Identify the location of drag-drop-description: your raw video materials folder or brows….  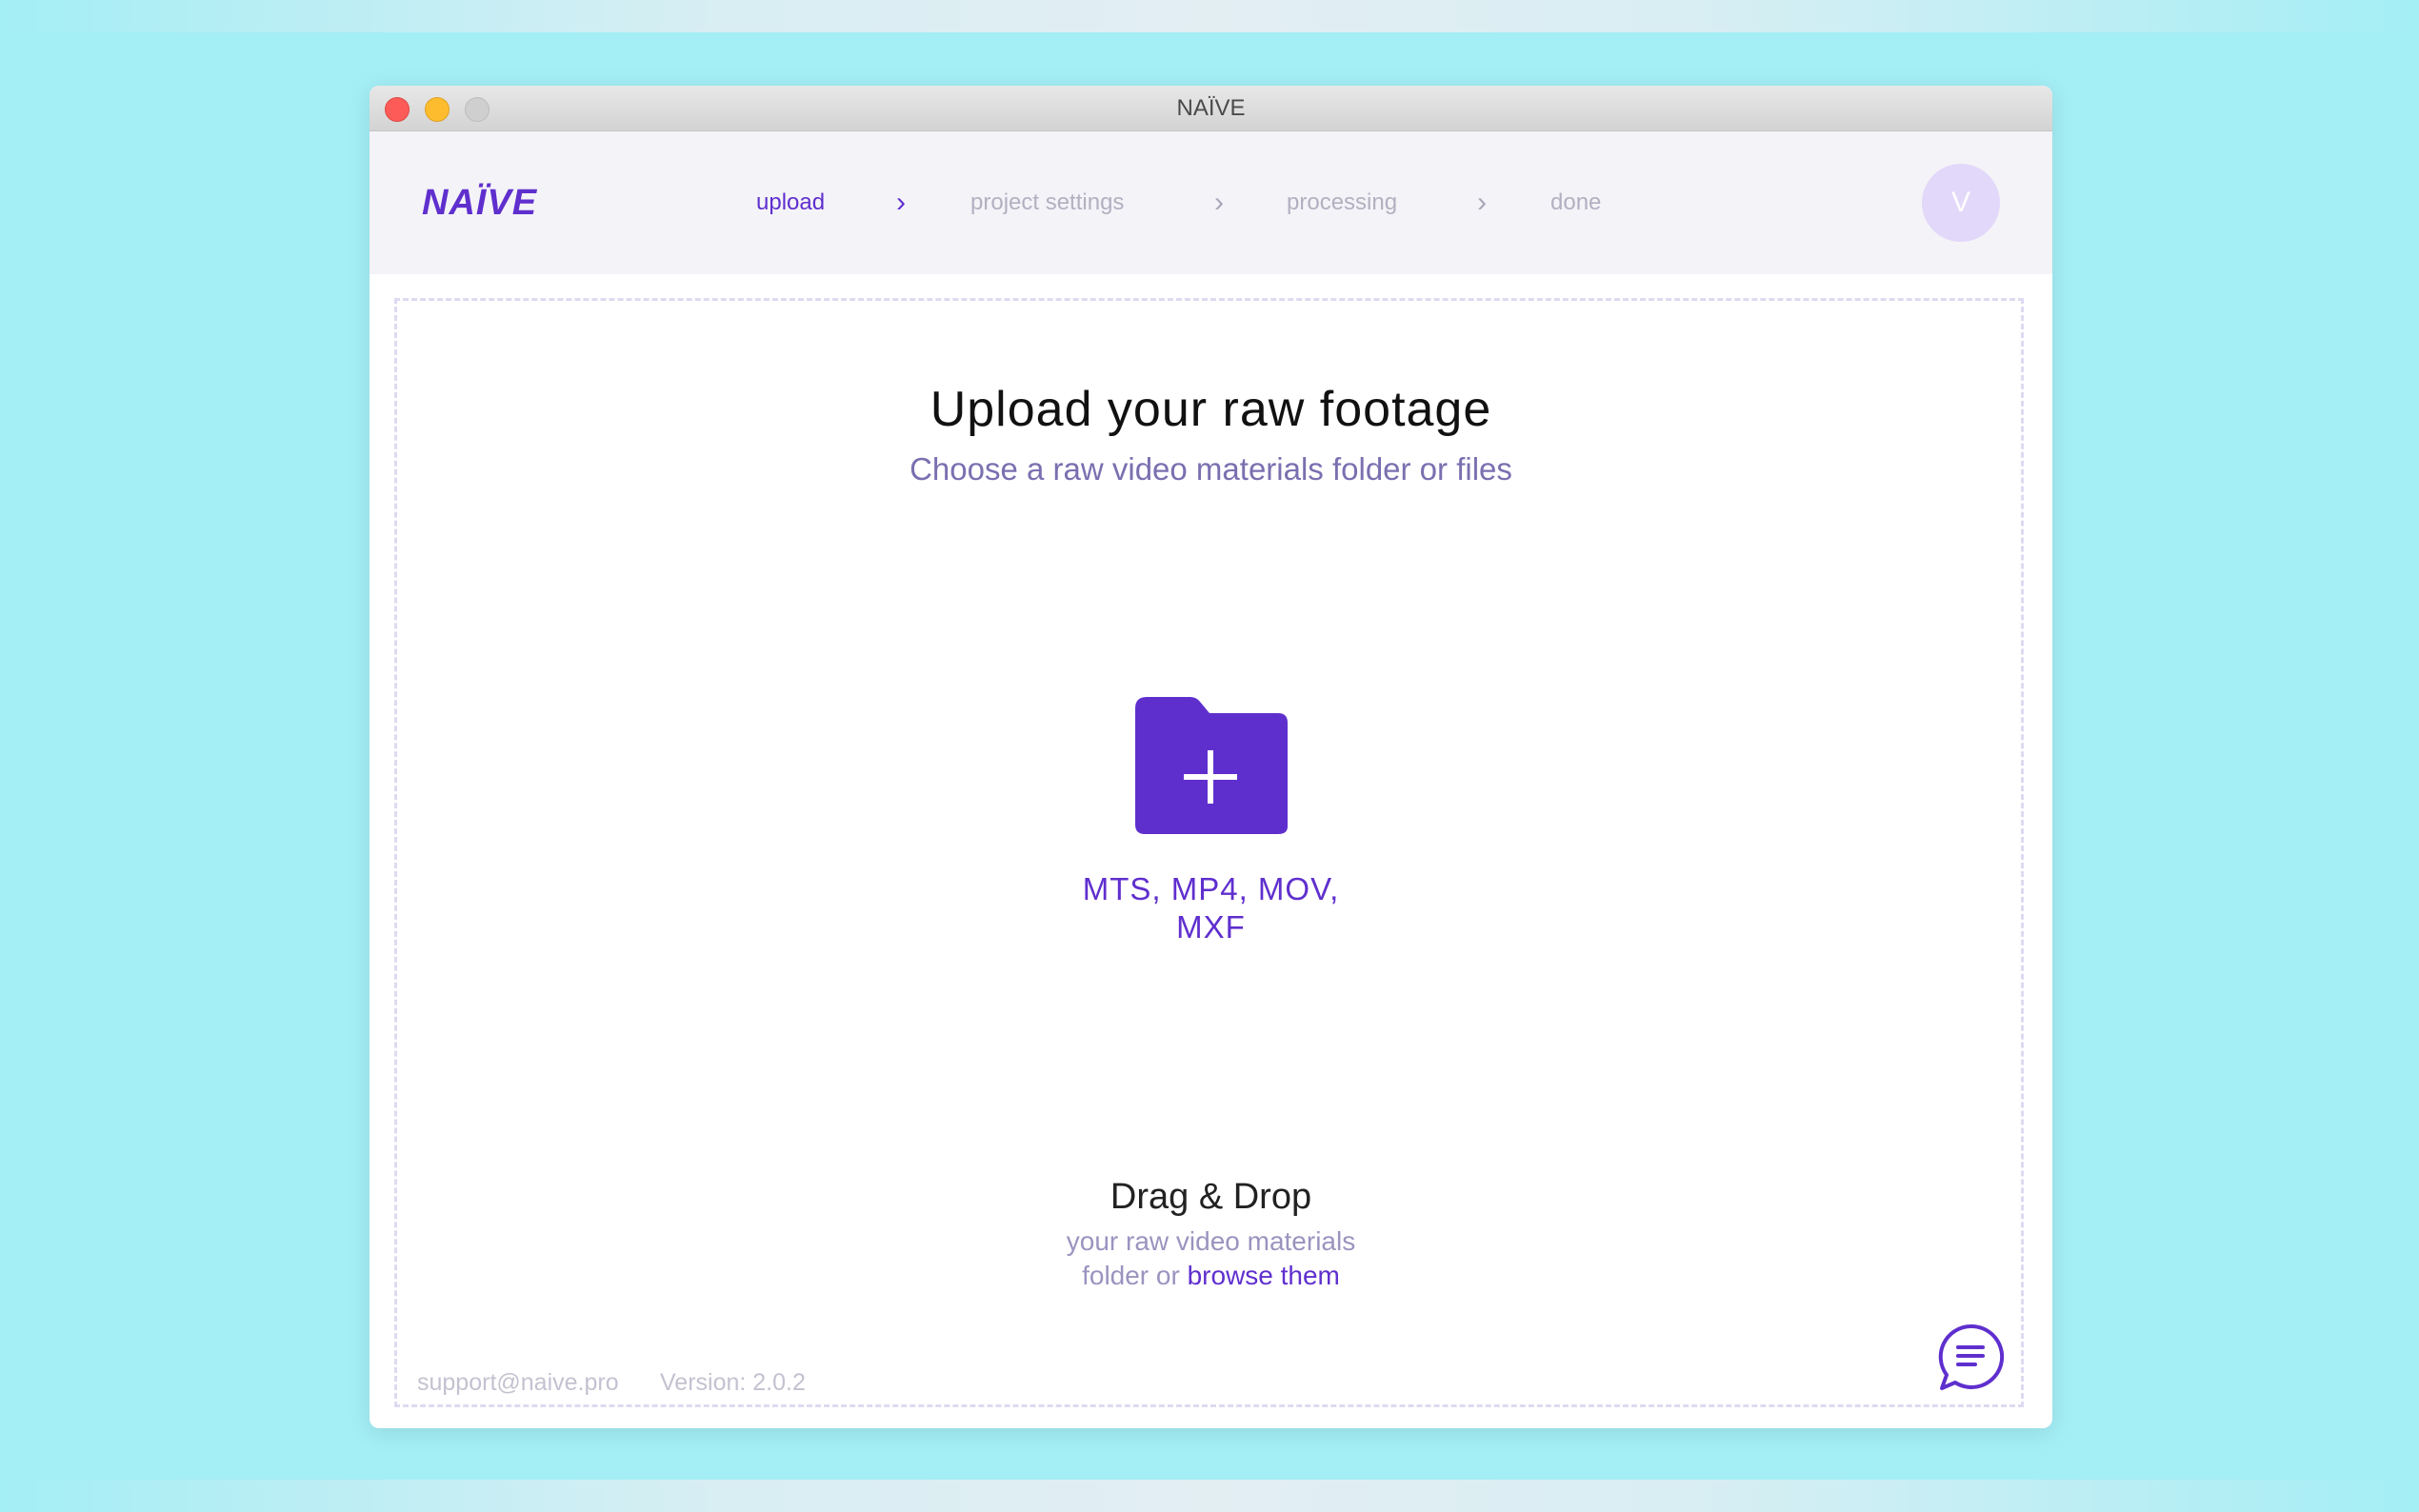
(1211, 1258).